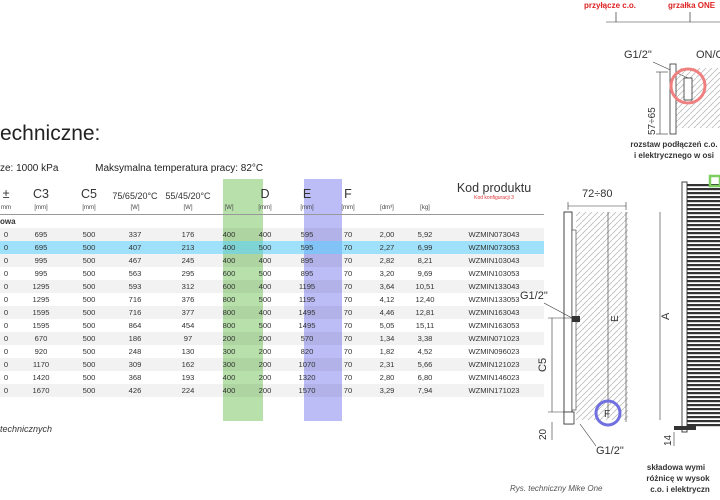 The image size is (720, 500). Describe the element at coordinates (534, 296) in the screenshot. I see `label-g12-mid: G1/2"` at that location.